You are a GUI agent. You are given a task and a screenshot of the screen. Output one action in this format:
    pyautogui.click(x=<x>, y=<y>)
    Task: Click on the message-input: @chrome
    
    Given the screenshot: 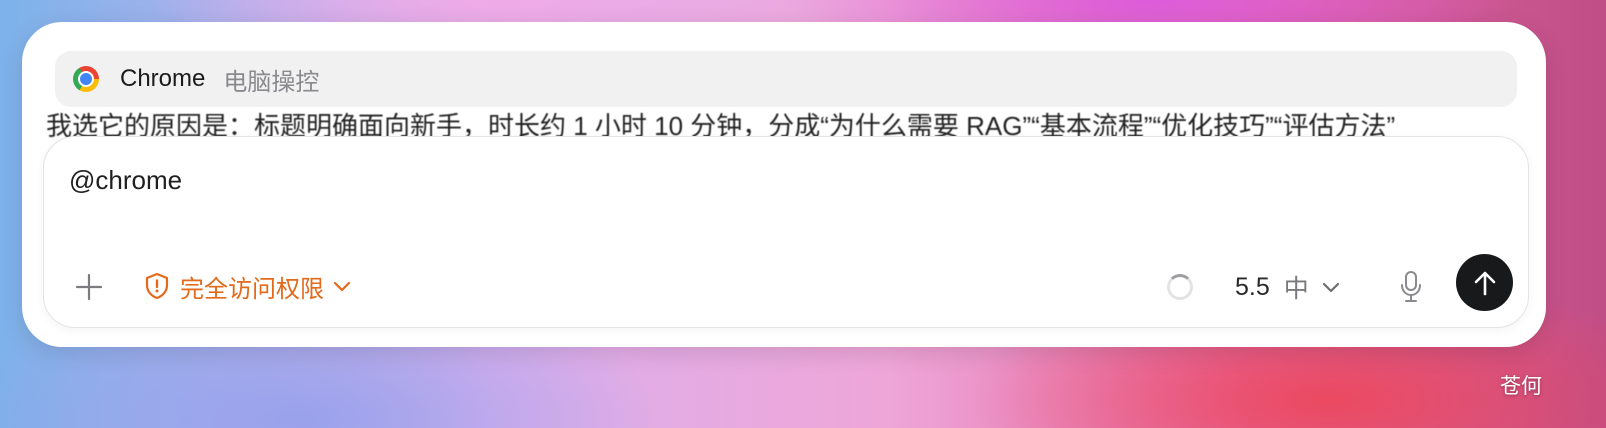 What is the action you would take?
    pyautogui.click(x=125, y=180)
    